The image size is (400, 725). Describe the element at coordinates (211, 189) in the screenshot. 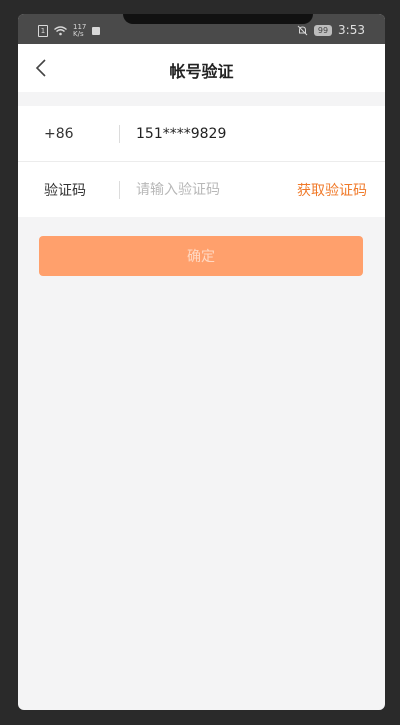

I see `verification-code-input` at that location.